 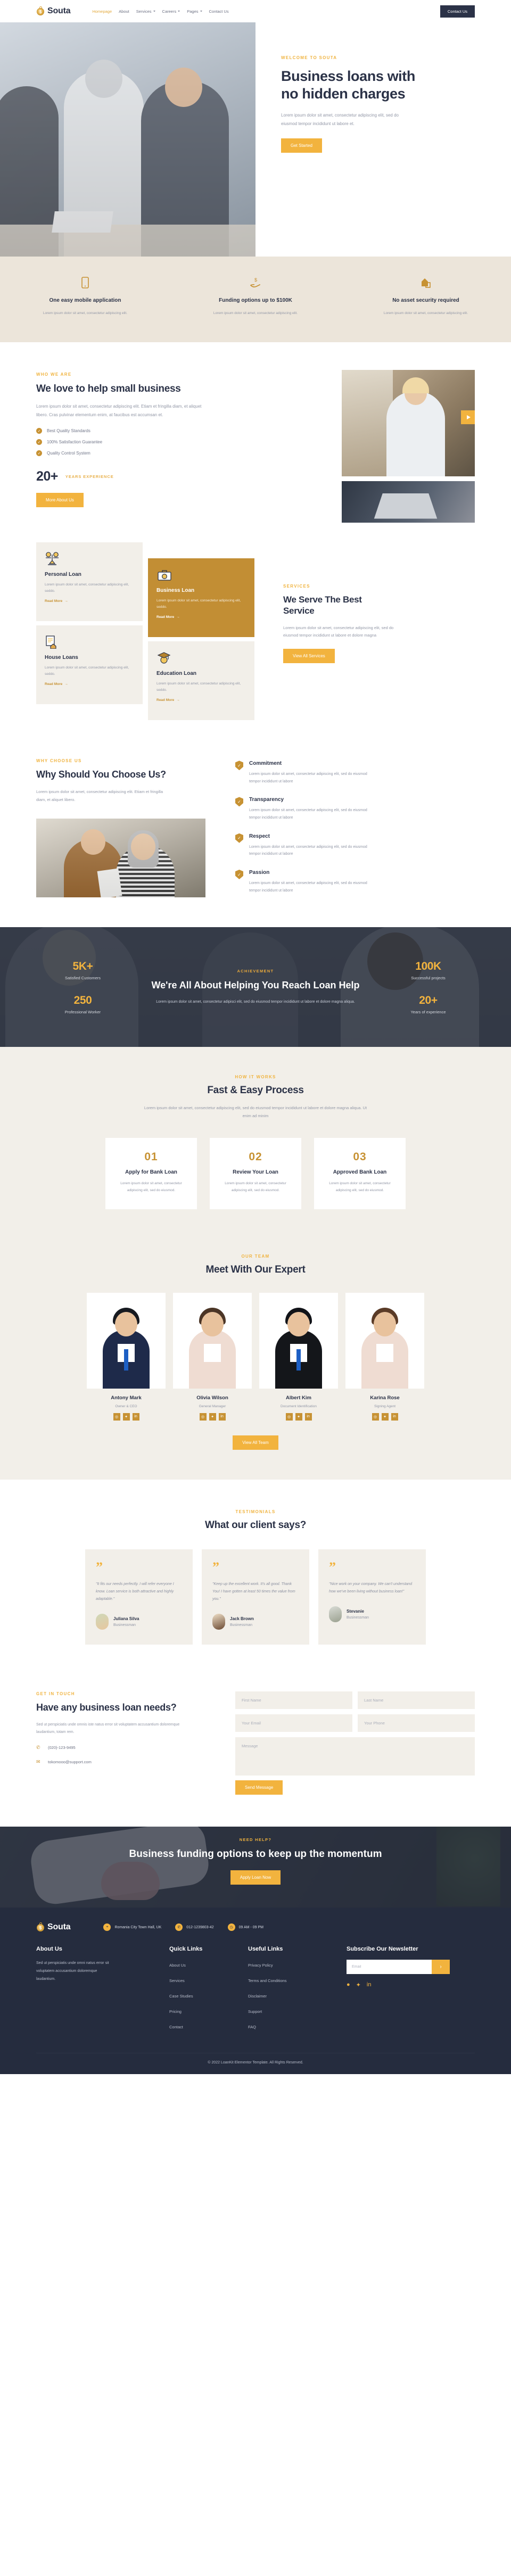 I want to click on footer-socials: ● ✦ in, so click(x=399, y=1984).